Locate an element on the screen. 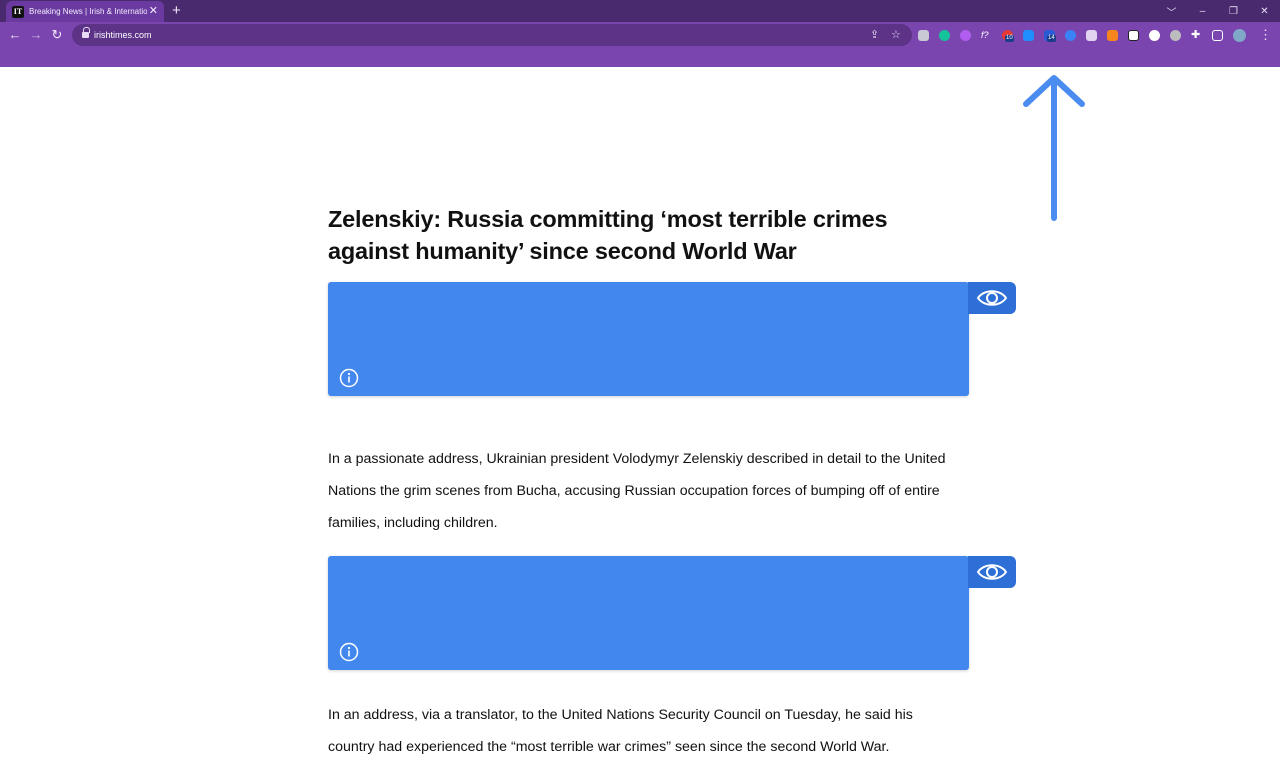 The height and width of the screenshot is (784, 1280). extension-icon: 14 is located at coordinates (1050, 35).